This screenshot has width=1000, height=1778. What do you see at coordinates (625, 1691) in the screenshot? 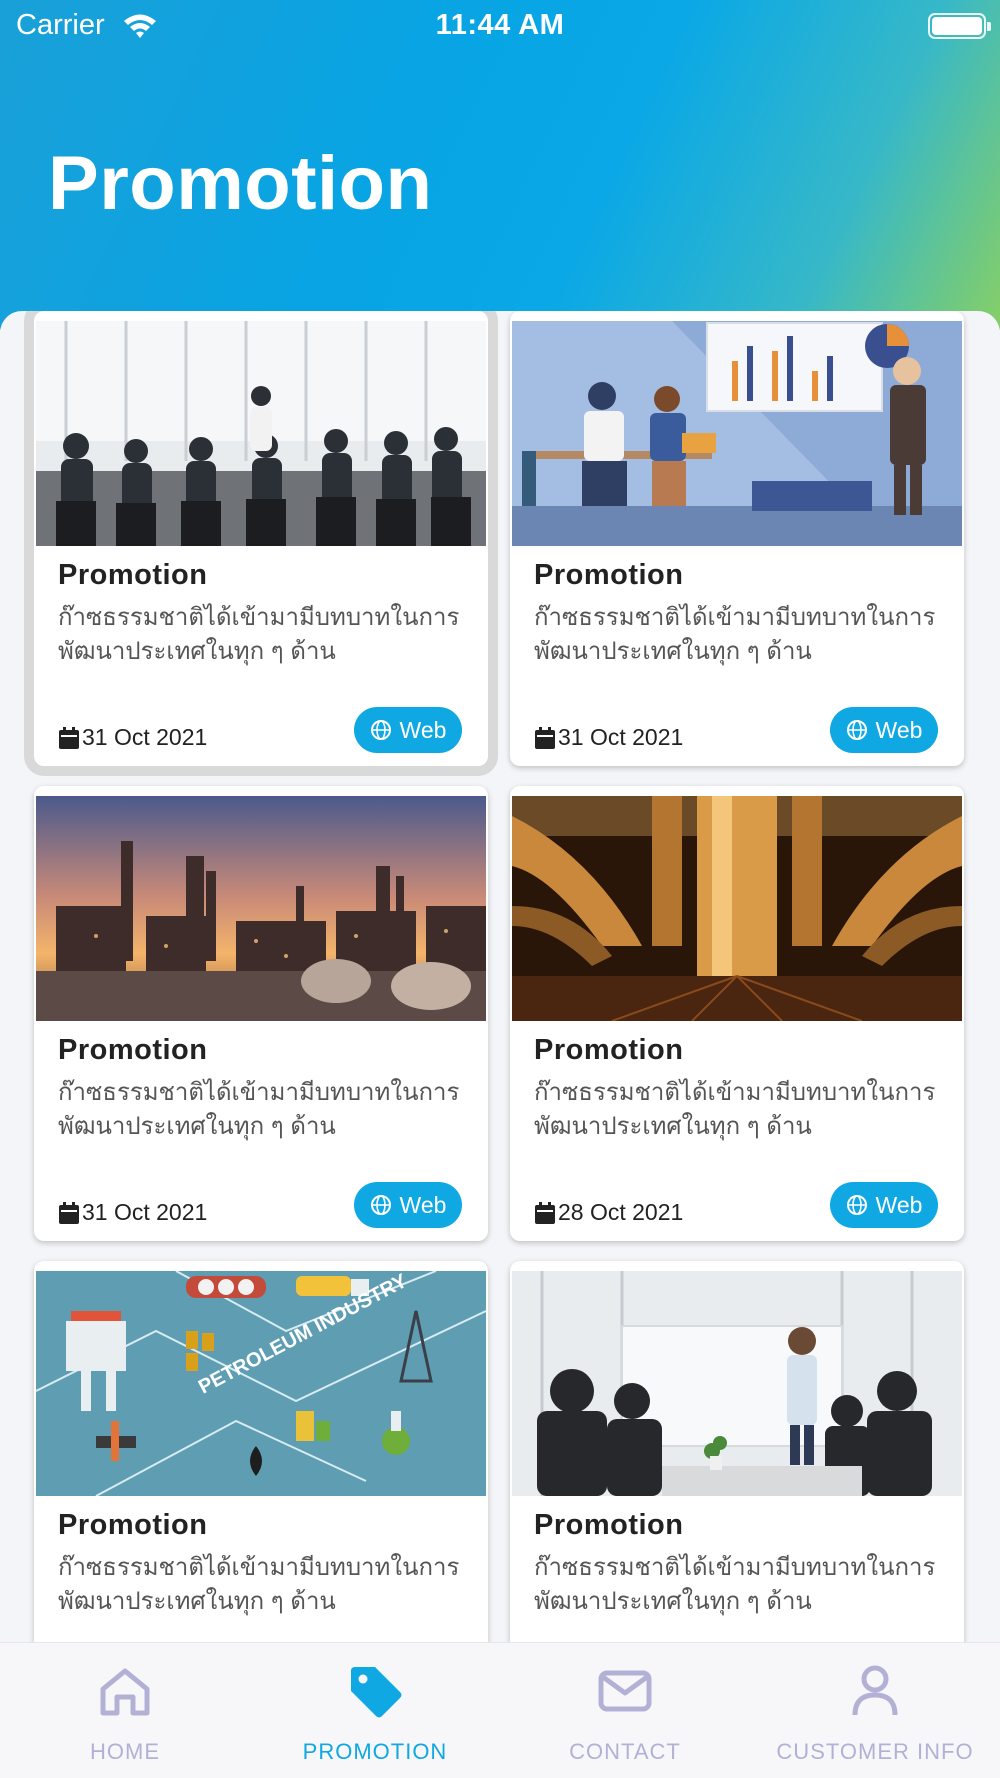
I see `mail-icon` at bounding box center [625, 1691].